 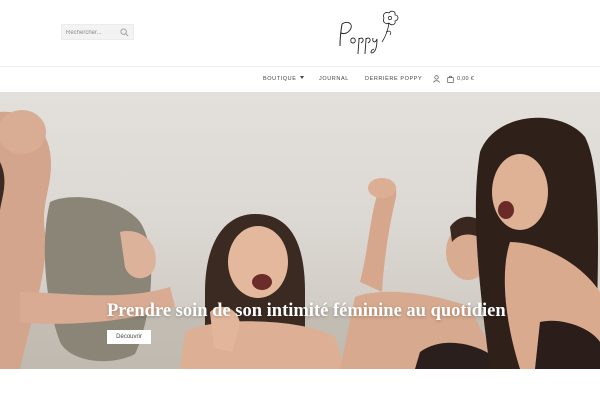 I want to click on nav-item-journal: Journal, so click(x=334, y=79).